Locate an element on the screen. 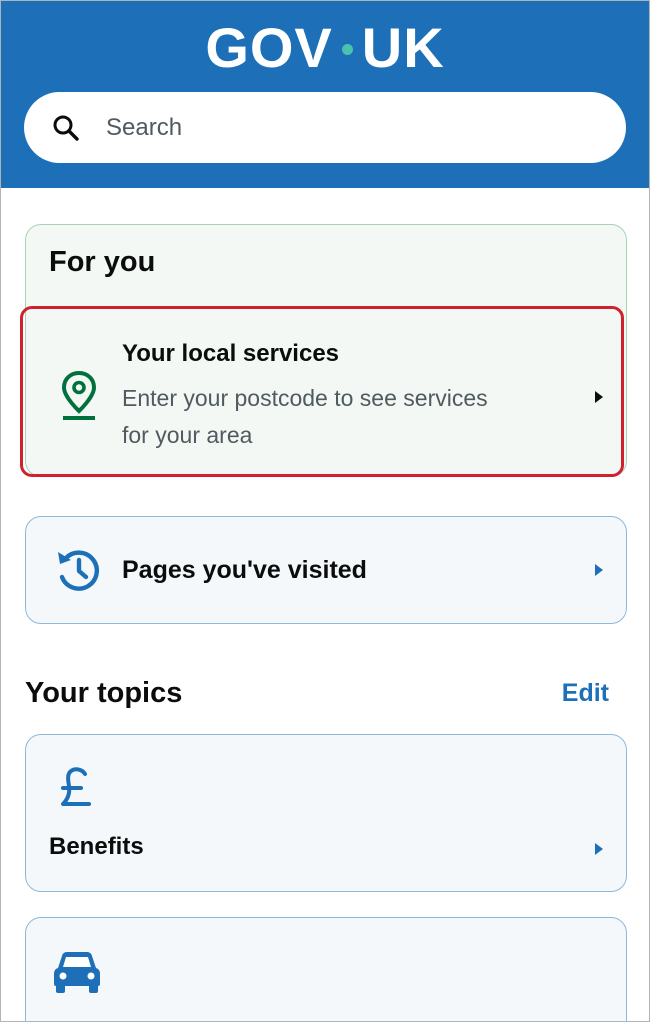  car-icon is located at coordinates (77, 972).